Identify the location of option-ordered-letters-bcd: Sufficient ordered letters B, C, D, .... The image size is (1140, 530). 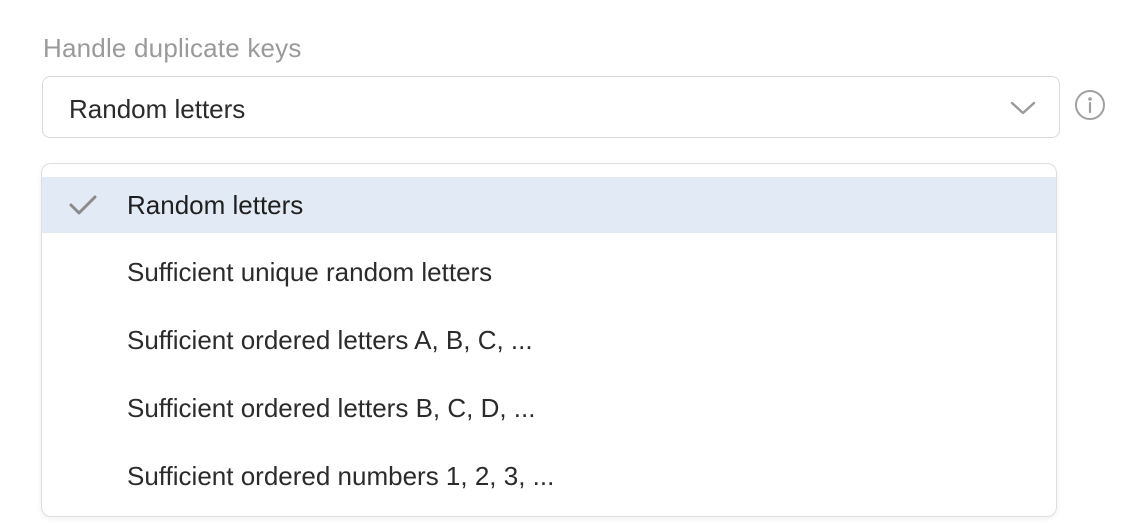
(549, 408).